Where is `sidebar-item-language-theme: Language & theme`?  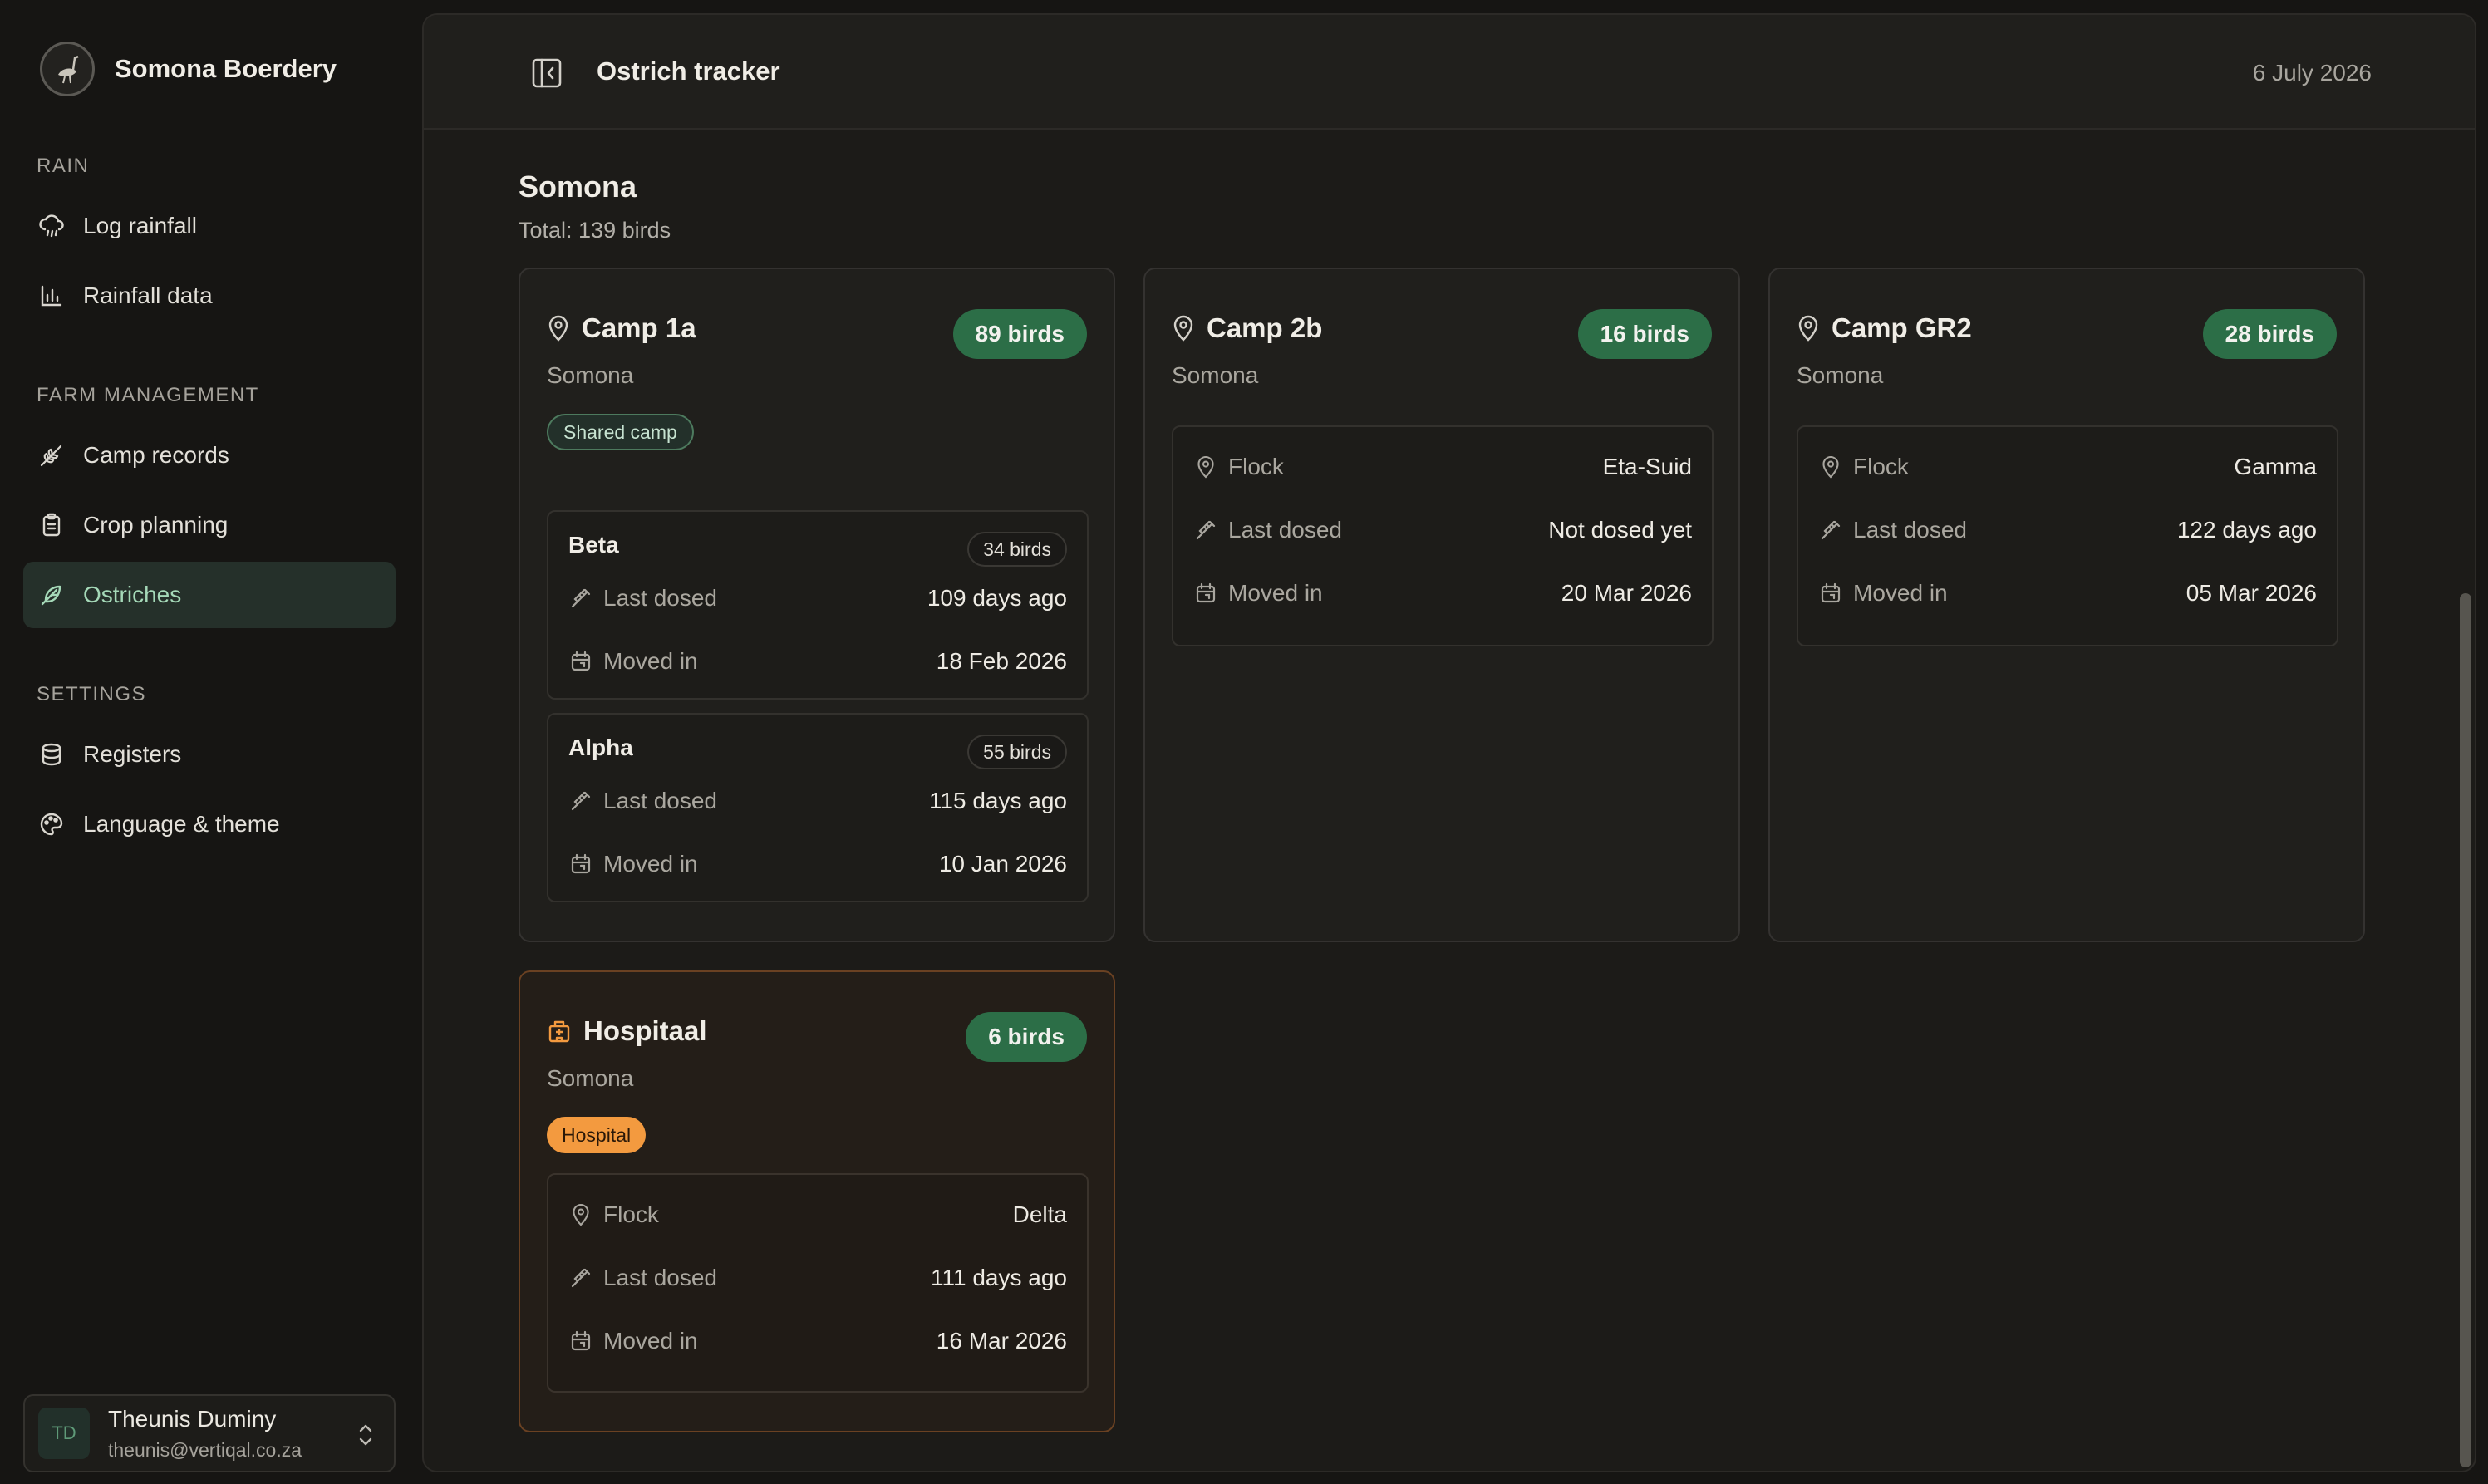
sidebar-item-language-theme: Language & theme is located at coordinates (209, 824).